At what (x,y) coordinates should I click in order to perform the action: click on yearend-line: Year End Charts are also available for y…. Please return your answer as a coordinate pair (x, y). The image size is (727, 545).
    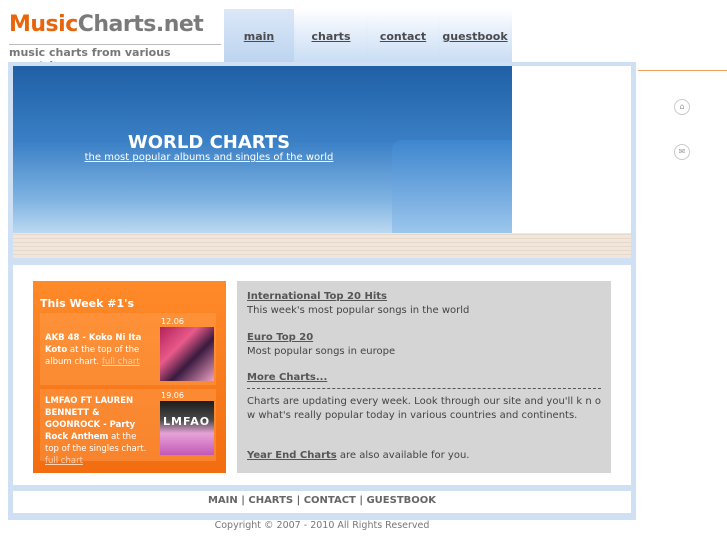
    Looking at the image, I should click on (358, 455).